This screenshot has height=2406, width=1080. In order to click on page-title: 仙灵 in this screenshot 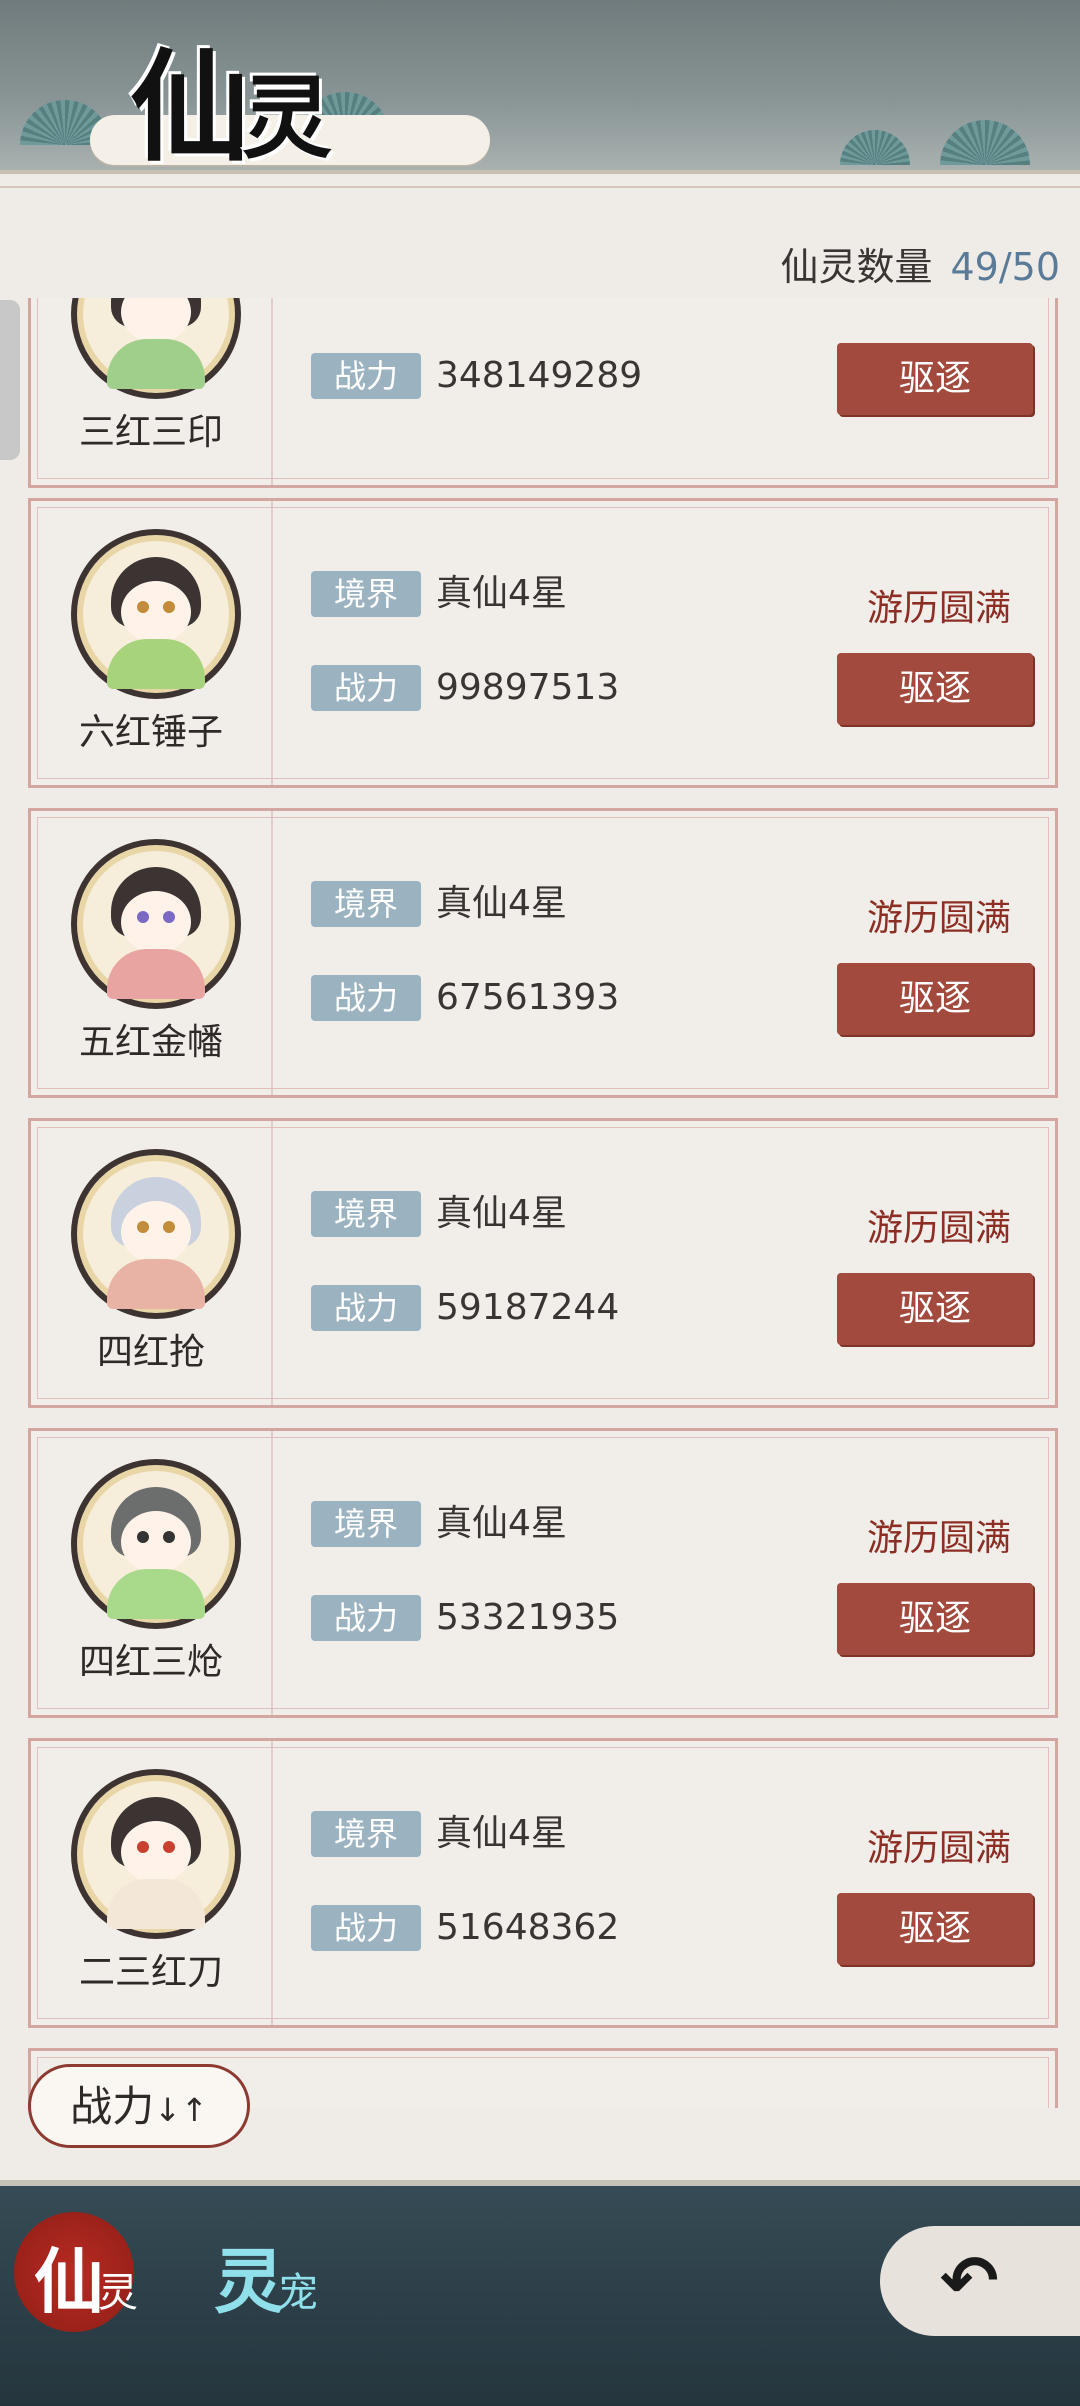, I will do `click(231, 107)`.